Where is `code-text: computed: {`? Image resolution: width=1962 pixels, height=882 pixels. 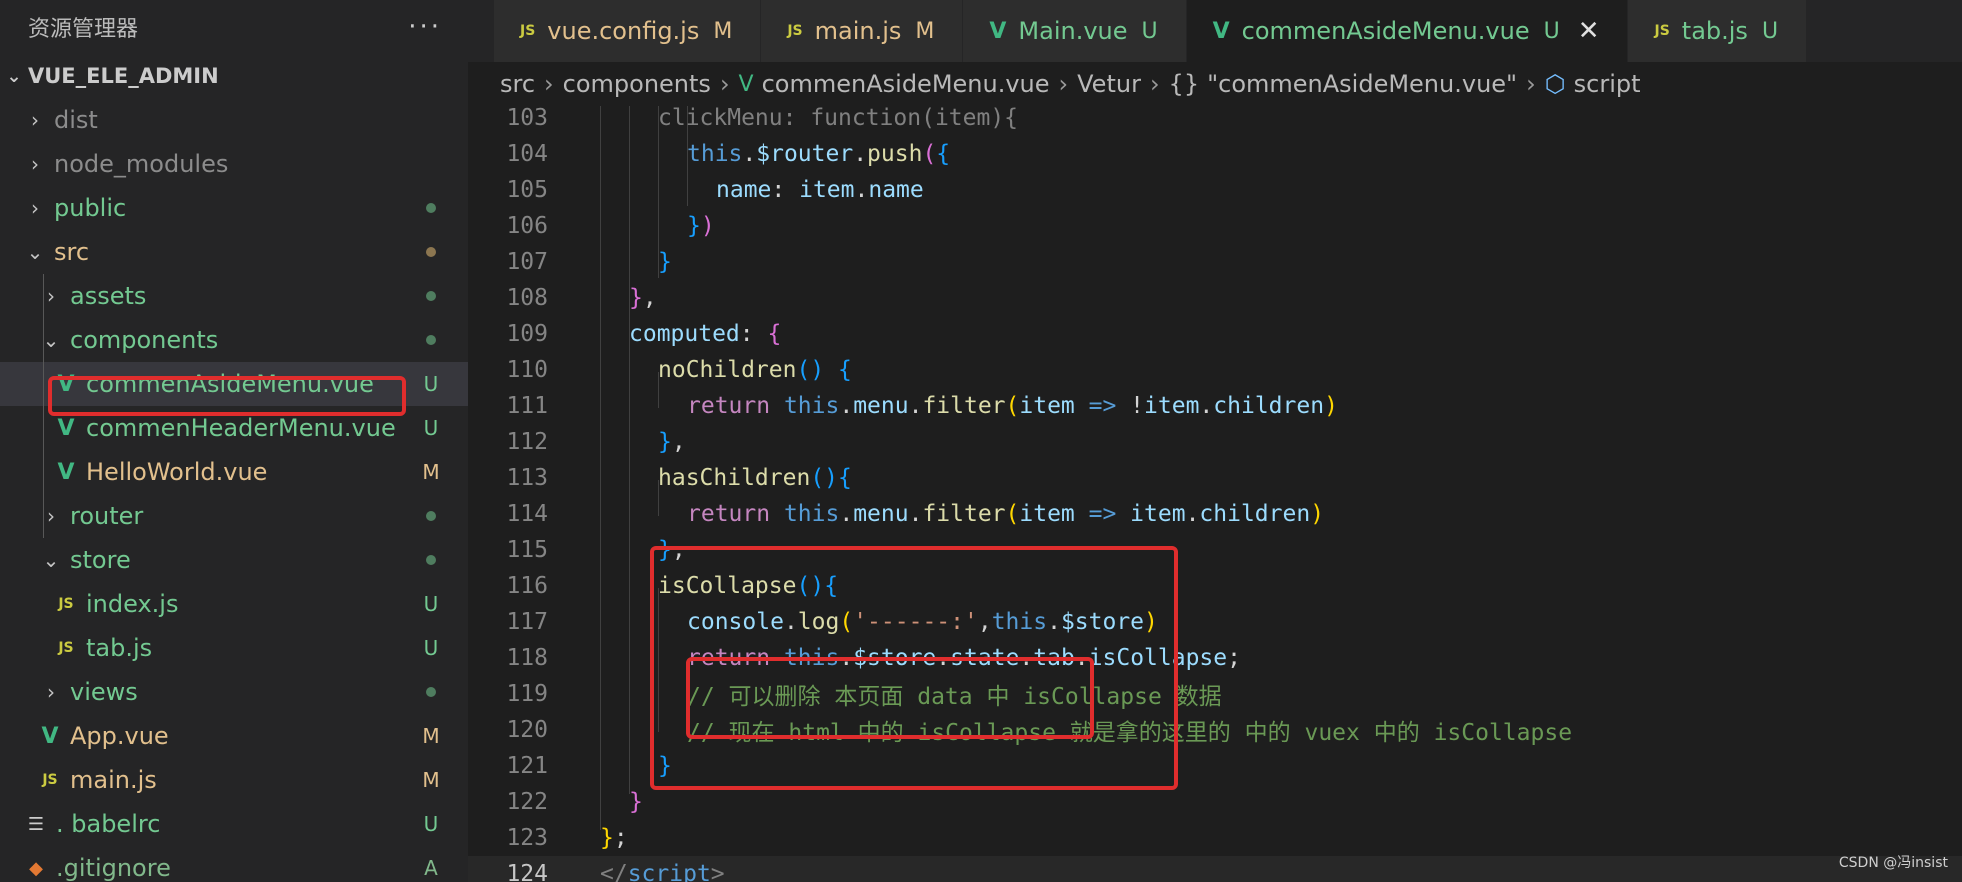 code-text: computed: { is located at coordinates (705, 334).